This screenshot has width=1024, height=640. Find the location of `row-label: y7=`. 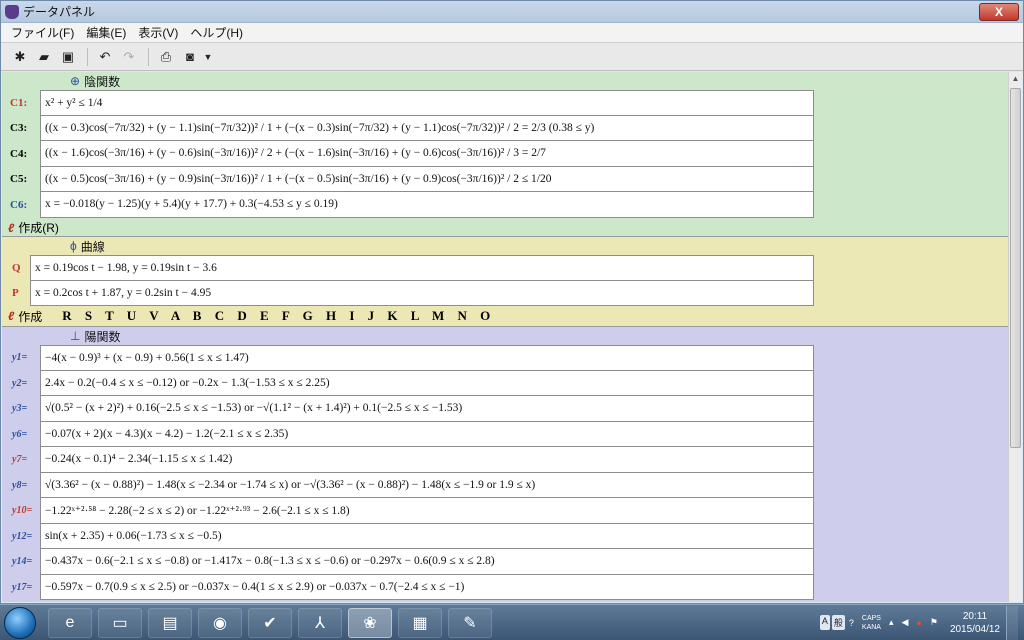

row-label: y7= is located at coordinates (20, 460).